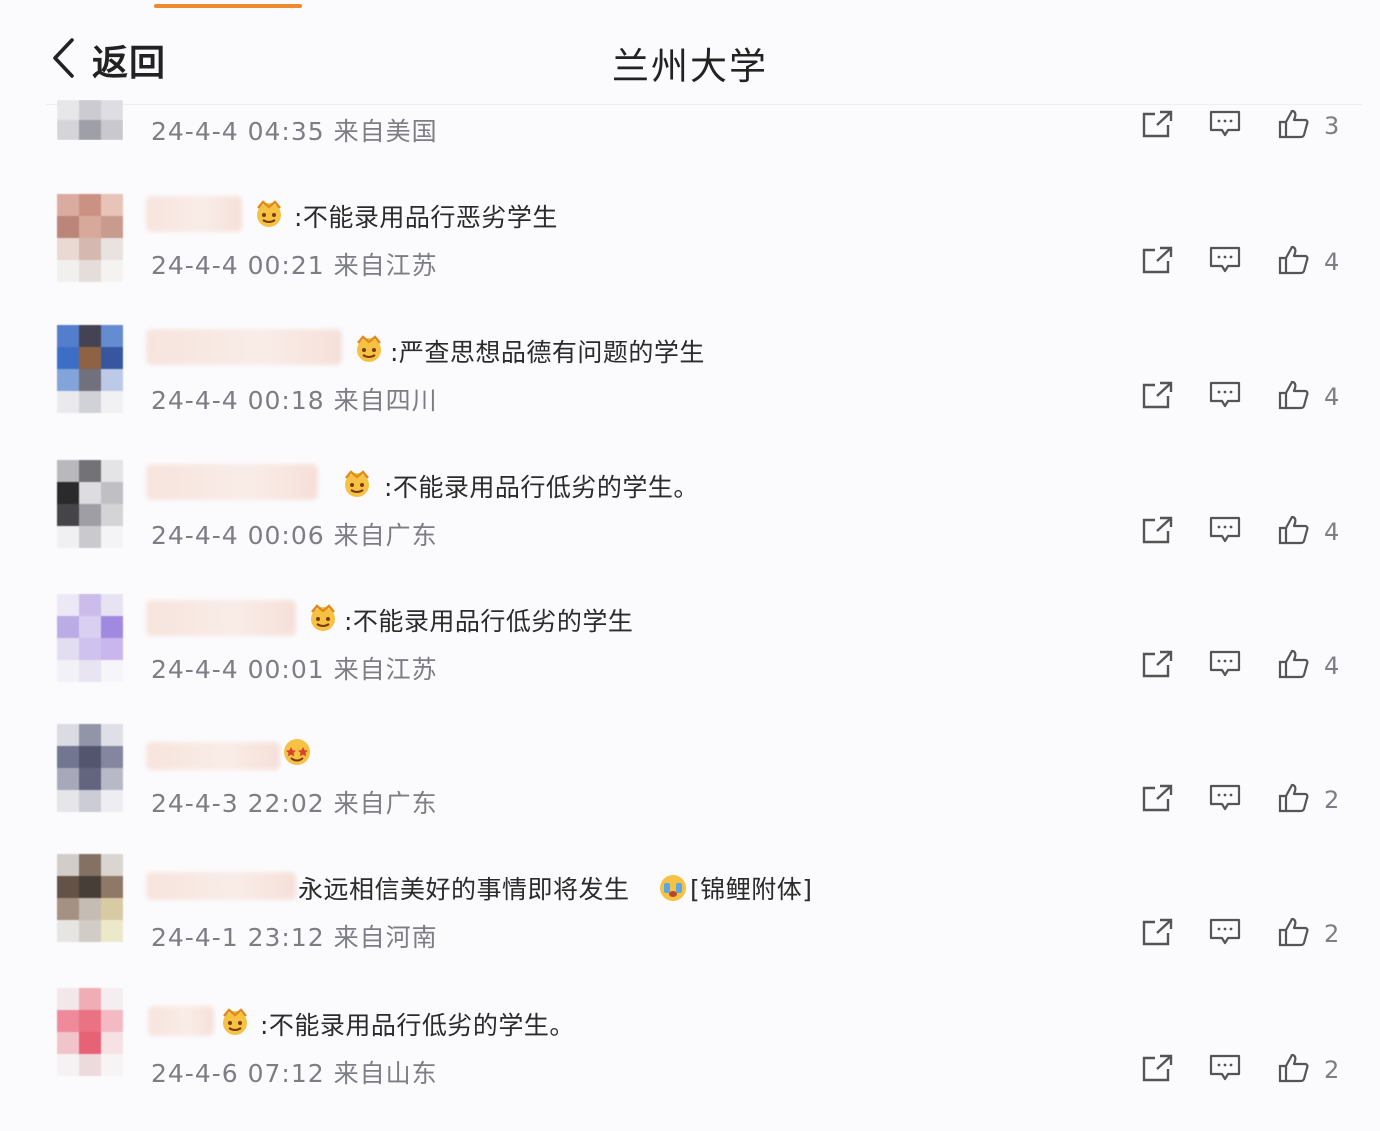 The width and height of the screenshot is (1380, 1131). What do you see at coordinates (294, 1073) in the screenshot?
I see `comment-meta: 24-4-6 07:12 来自山东` at bounding box center [294, 1073].